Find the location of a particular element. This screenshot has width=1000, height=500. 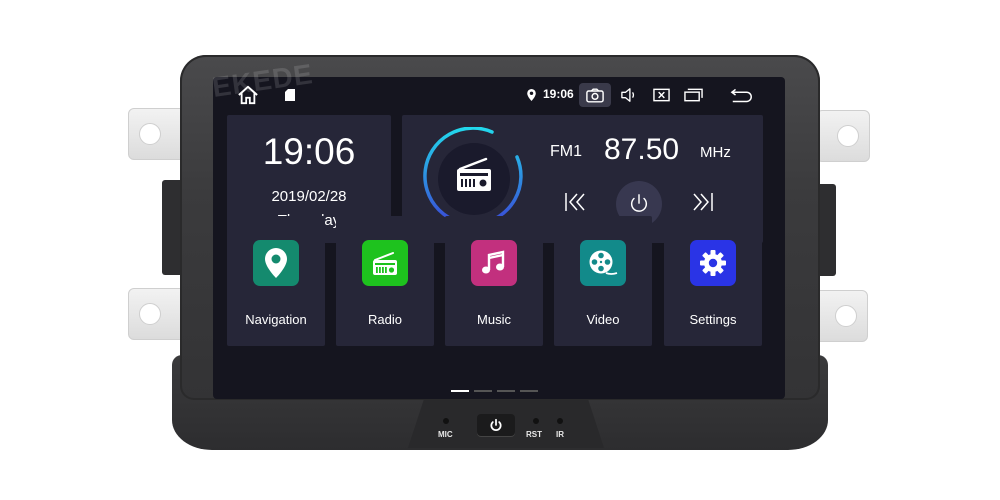

app-icon-settings is located at coordinates (713, 263).